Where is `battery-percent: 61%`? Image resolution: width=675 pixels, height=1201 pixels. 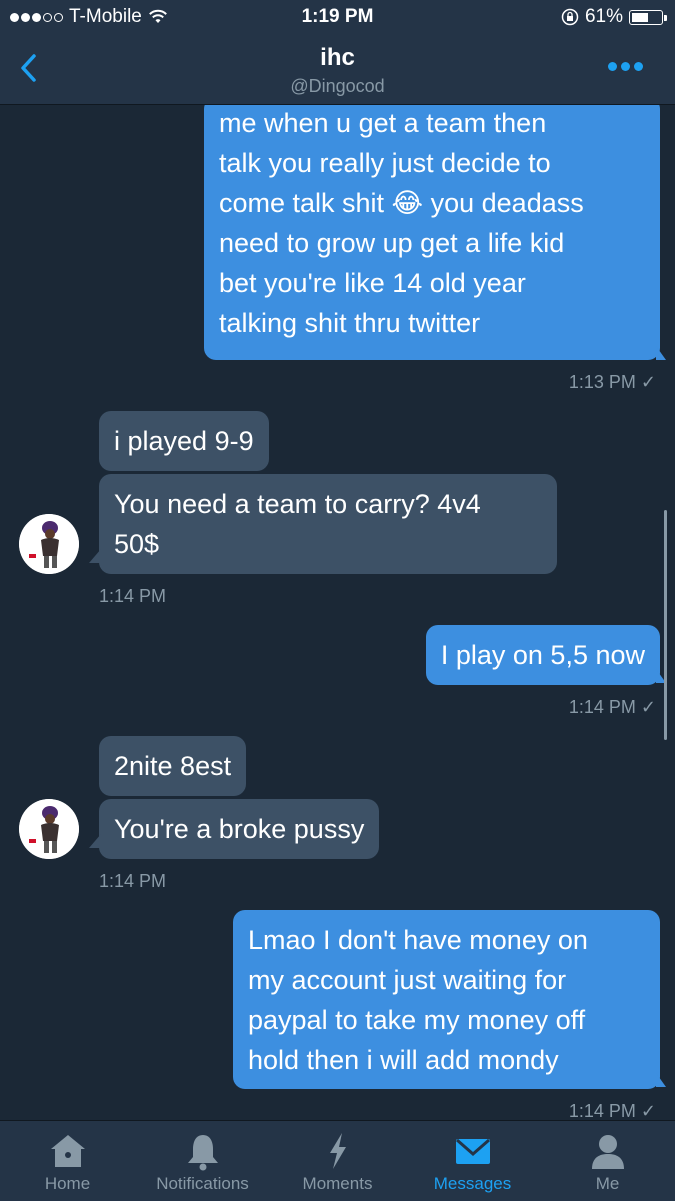 battery-percent: 61% is located at coordinates (603, 16).